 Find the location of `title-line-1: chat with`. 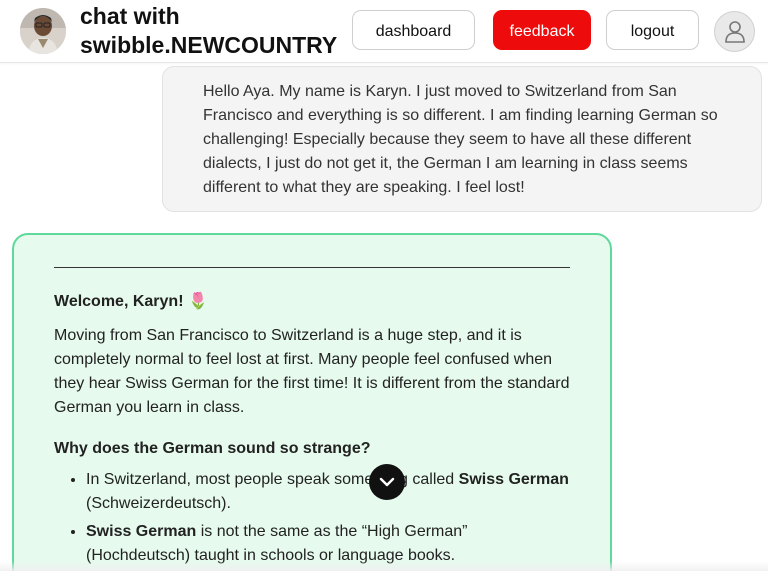

title-line-1: chat with is located at coordinates (130, 16).